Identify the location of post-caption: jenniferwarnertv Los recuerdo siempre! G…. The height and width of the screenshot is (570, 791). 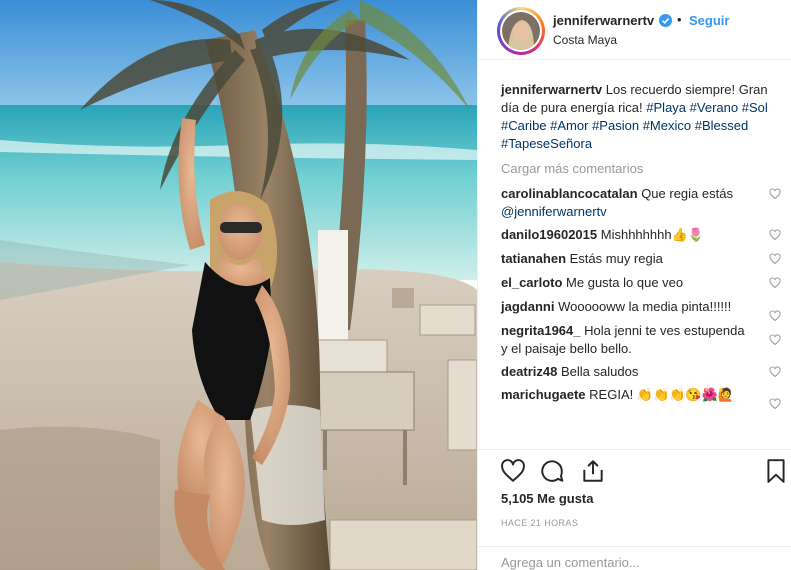
(637, 117).